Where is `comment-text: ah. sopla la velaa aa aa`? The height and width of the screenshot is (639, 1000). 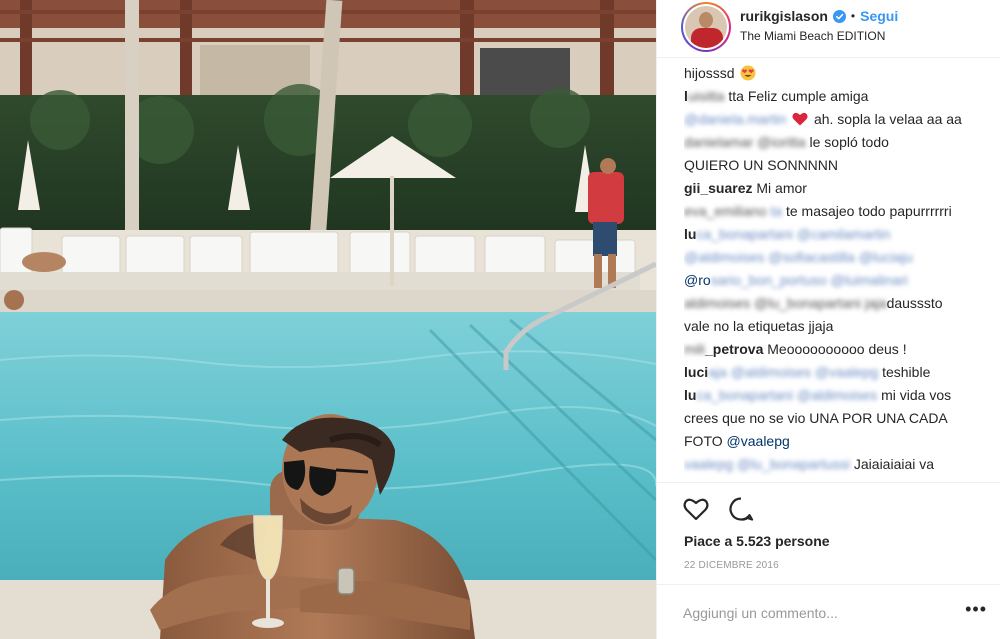
comment-text: ah. sopla la velaa aa aa is located at coordinates (887, 119).